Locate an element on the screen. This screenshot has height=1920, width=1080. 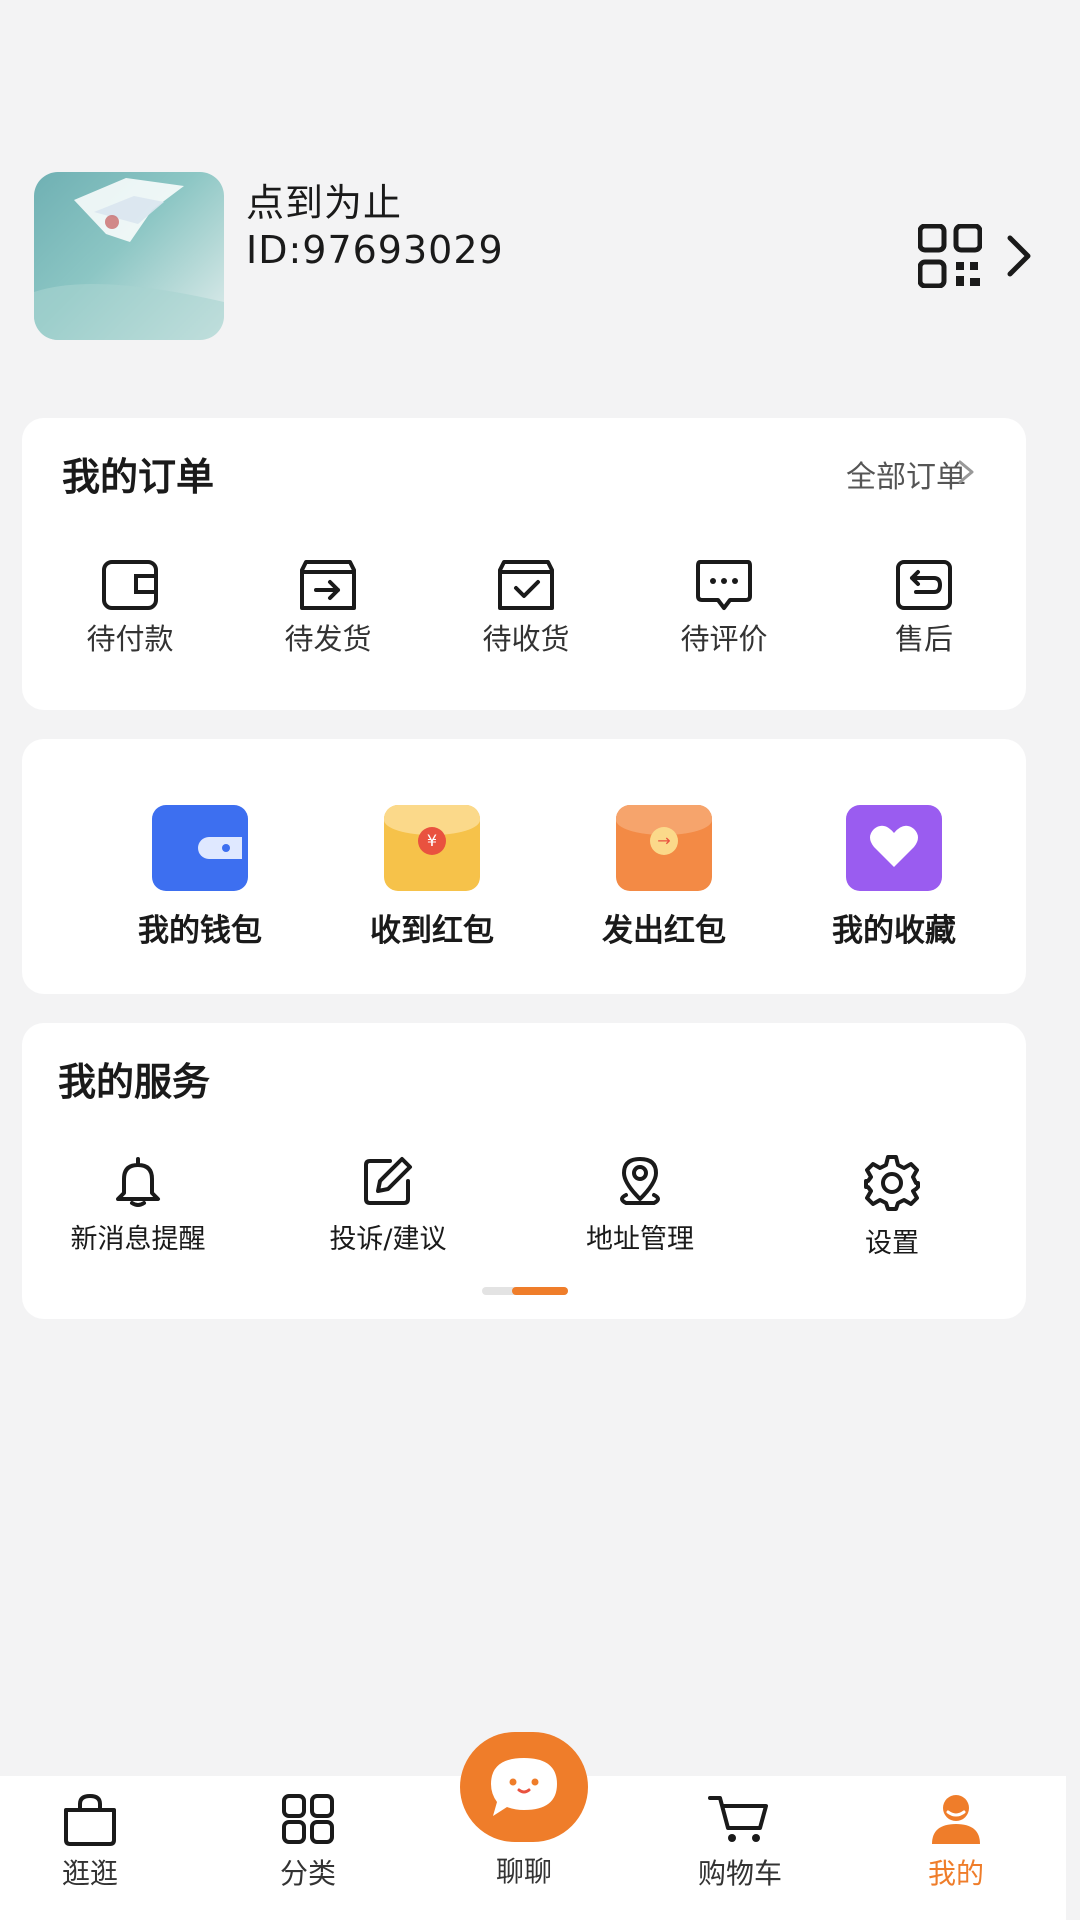
all-orders-link: 全部订单 is located at coordinates (906, 474).